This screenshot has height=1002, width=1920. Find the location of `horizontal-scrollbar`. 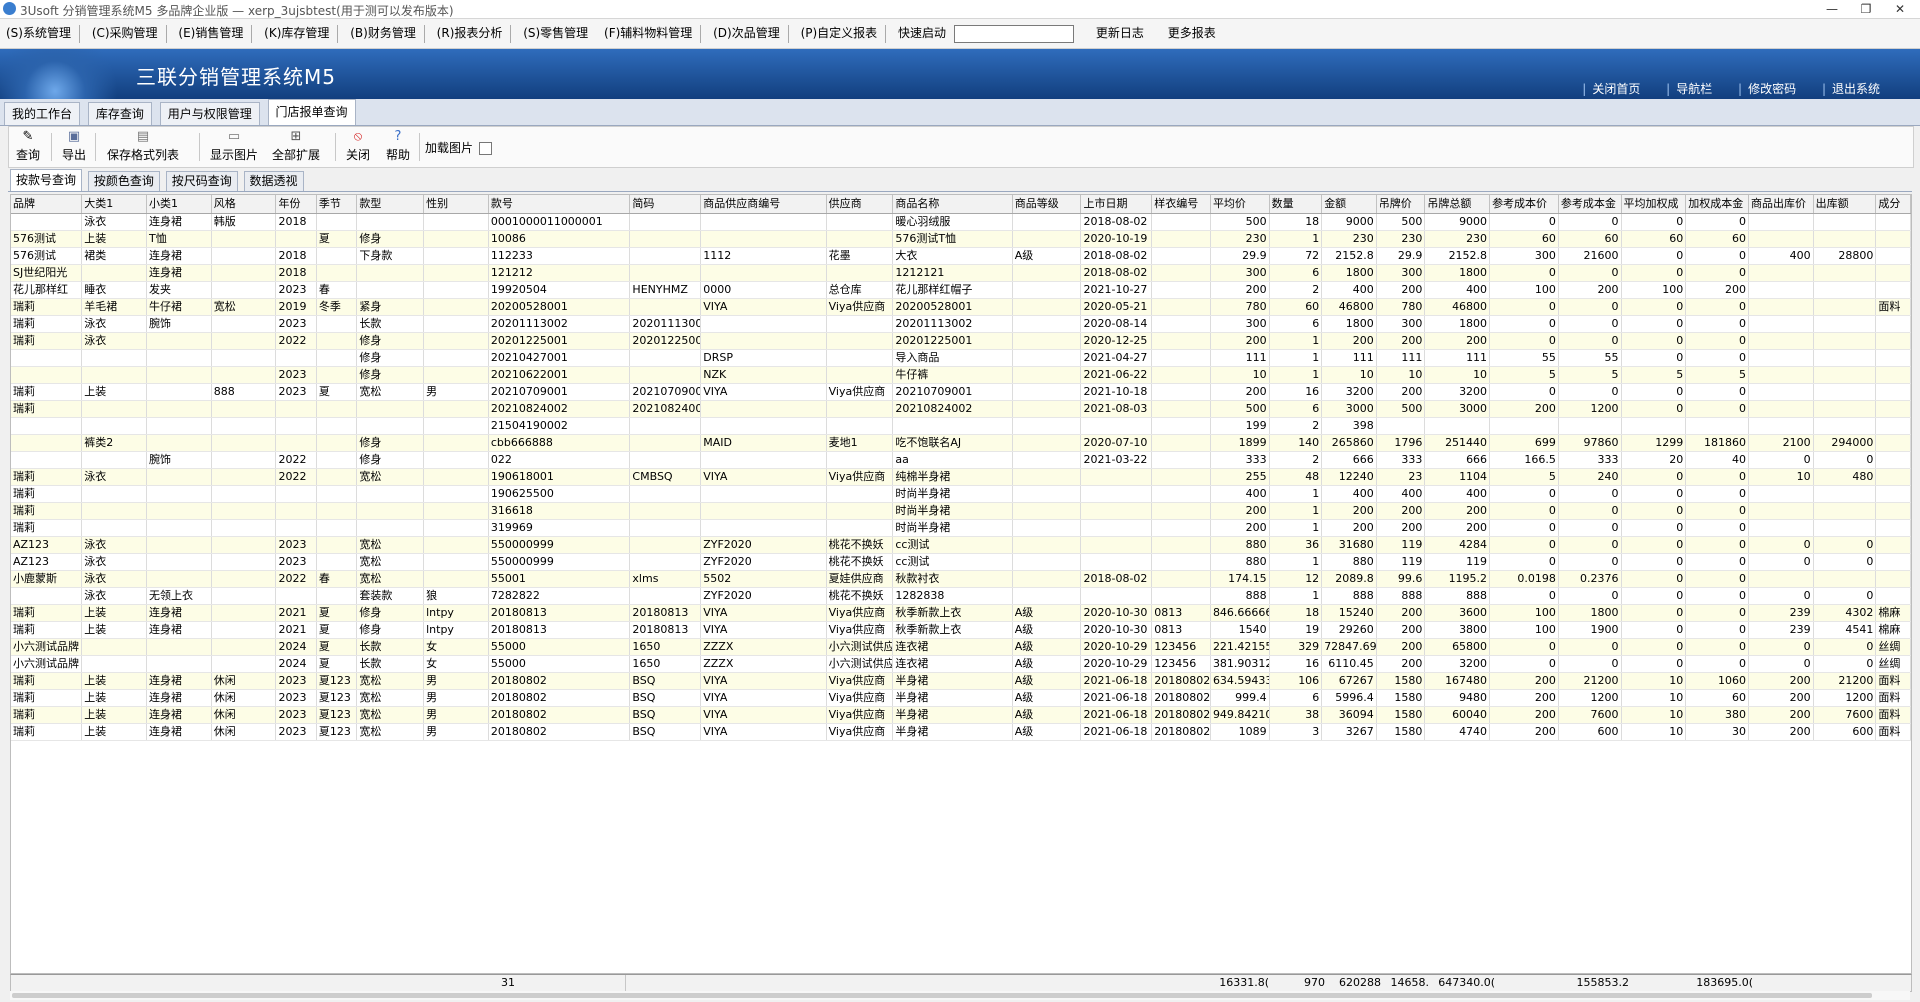

horizontal-scrollbar is located at coordinates (960, 995).